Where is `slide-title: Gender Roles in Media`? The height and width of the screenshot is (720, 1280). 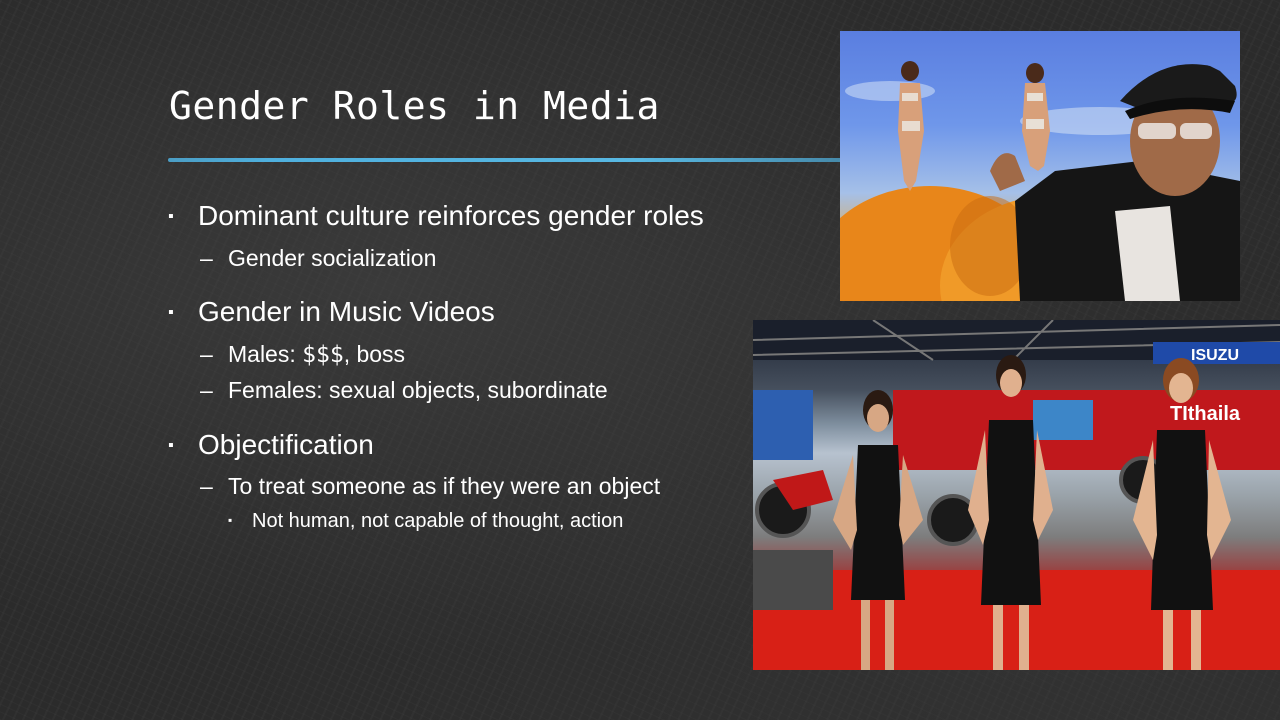 slide-title: Gender Roles in Media is located at coordinates (414, 106).